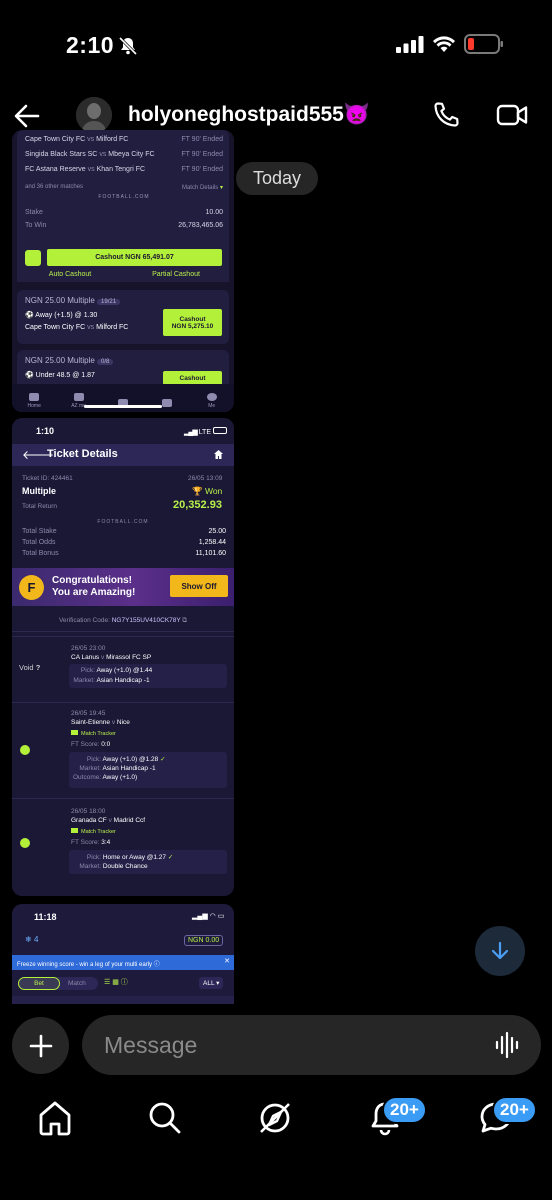 The image size is (552, 1200). Describe the element at coordinates (47, 478) in the screenshot. I see `ticket-id: Ticket ID: 424461` at that location.